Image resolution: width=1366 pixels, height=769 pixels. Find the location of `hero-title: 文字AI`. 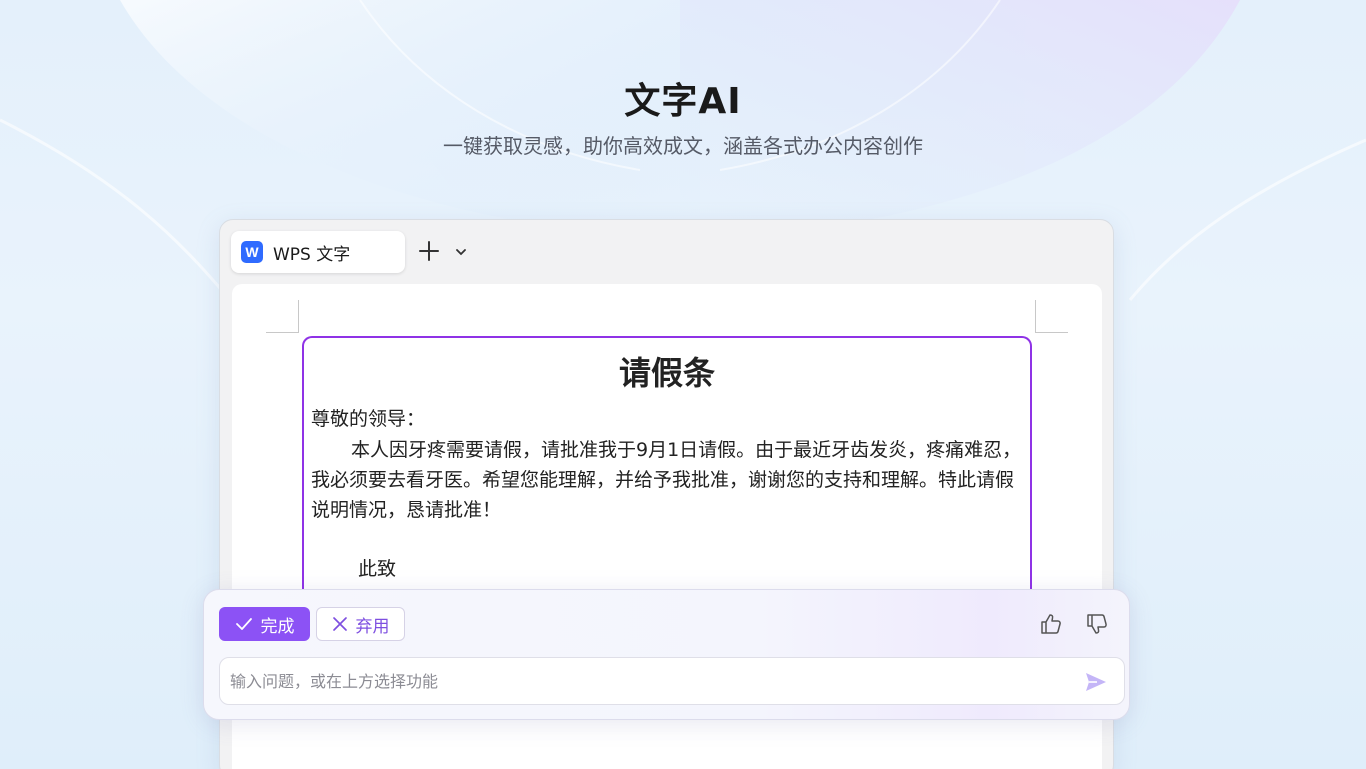

hero-title: 文字AI is located at coordinates (683, 101).